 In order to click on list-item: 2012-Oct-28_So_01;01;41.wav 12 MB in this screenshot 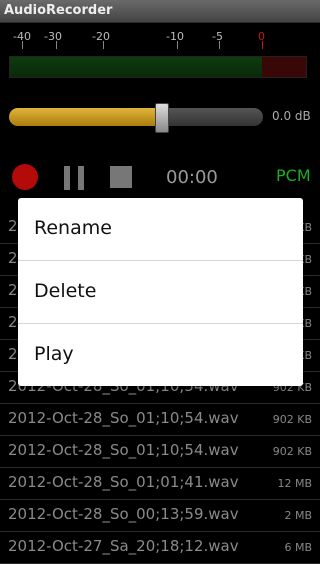, I will do `click(160, 484)`.